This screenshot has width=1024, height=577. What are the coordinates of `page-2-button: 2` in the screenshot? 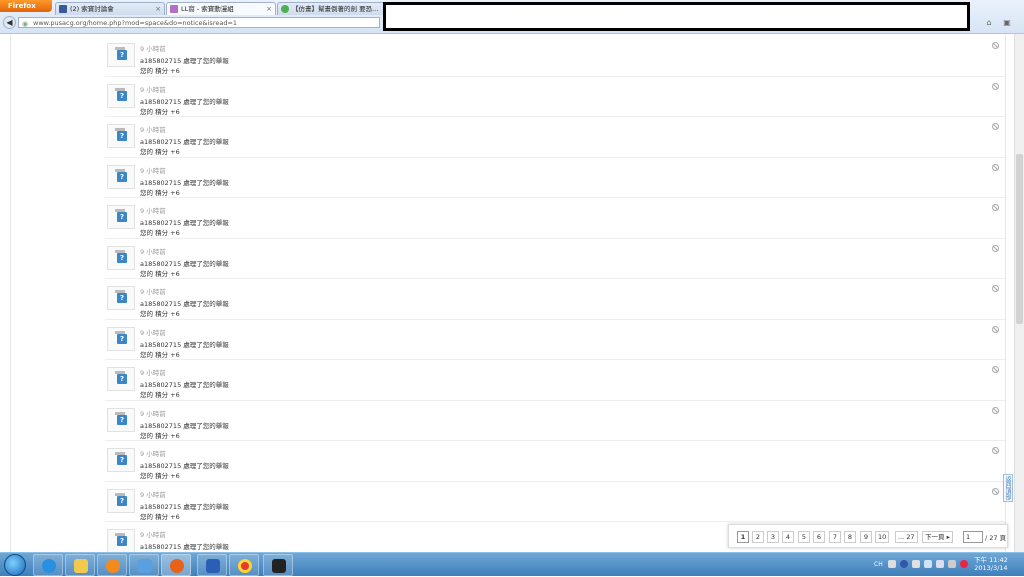 It's located at (758, 537).